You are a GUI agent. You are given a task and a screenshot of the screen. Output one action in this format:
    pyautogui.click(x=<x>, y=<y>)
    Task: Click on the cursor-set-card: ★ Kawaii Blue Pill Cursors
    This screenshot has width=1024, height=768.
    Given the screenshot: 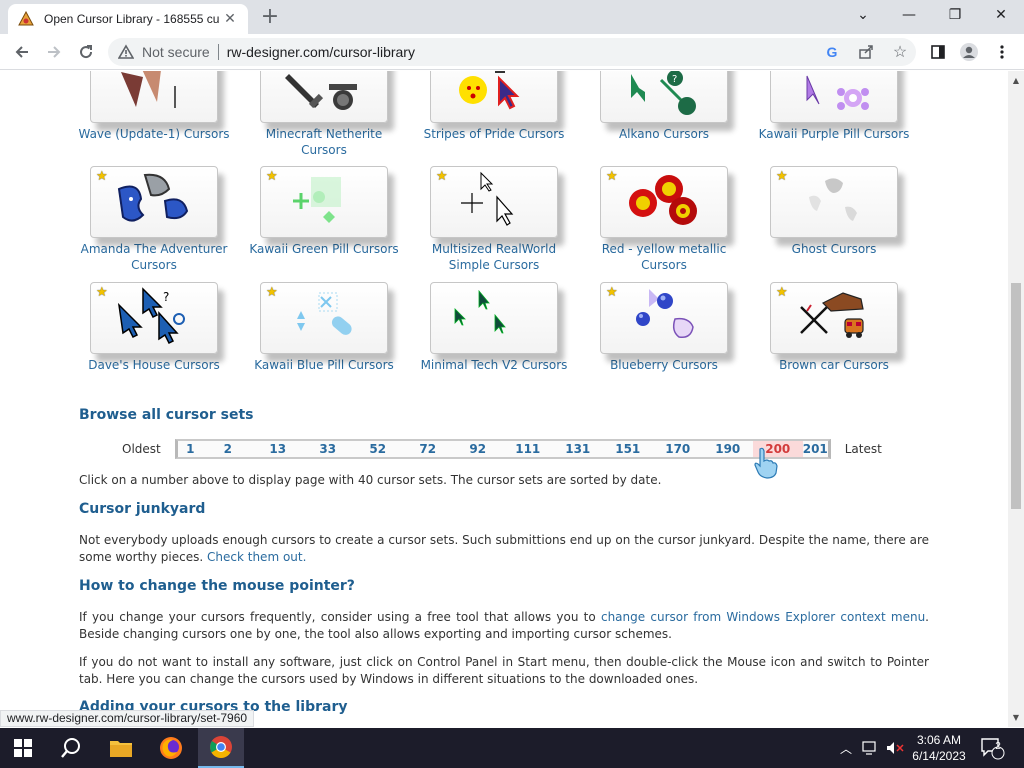 What is the action you would take?
    pyautogui.click(x=324, y=327)
    